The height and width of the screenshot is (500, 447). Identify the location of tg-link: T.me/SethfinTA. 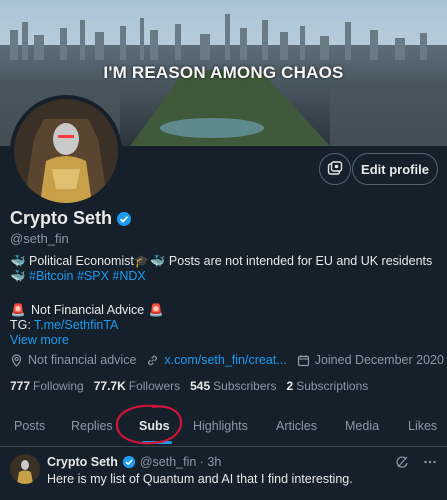
(76, 325).